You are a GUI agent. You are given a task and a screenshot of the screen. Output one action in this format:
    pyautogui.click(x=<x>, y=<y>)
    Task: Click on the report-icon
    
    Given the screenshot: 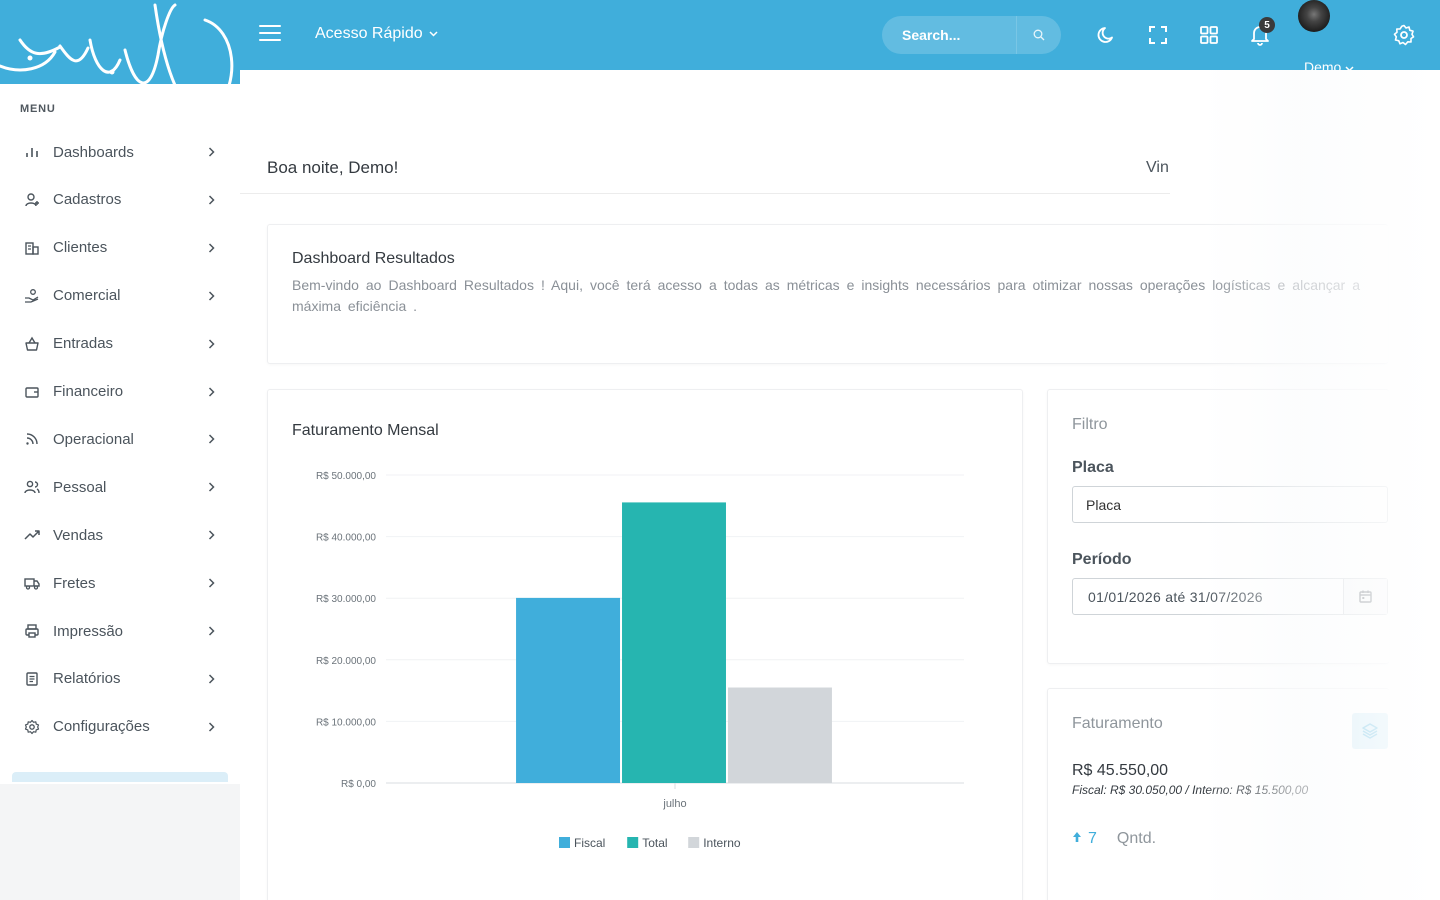 What is the action you would take?
    pyautogui.click(x=32, y=679)
    